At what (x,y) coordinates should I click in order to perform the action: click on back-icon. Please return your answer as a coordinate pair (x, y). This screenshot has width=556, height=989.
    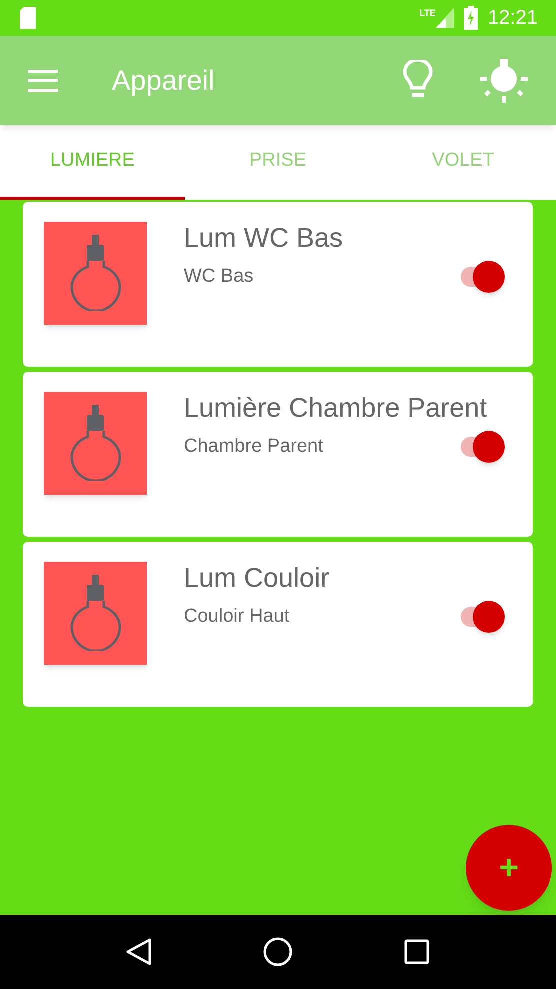
    Looking at the image, I should click on (139, 952).